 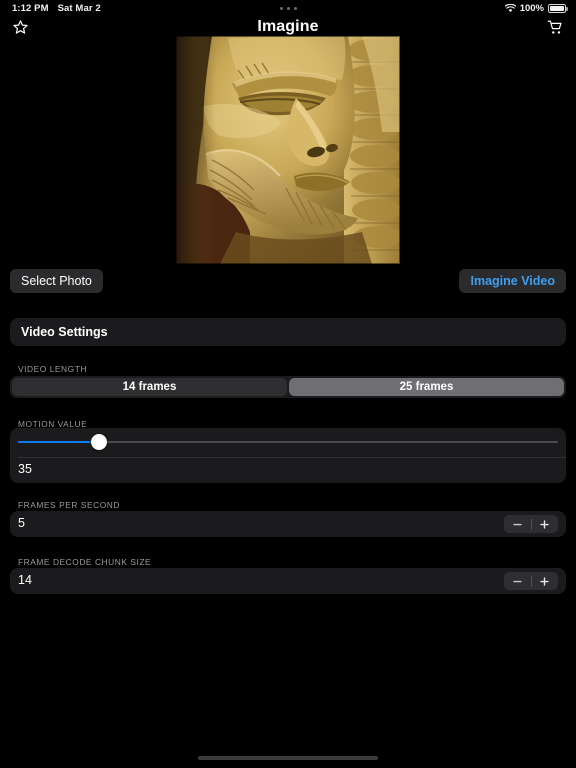 I want to click on selected-photo-preview, so click(x=288, y=150).